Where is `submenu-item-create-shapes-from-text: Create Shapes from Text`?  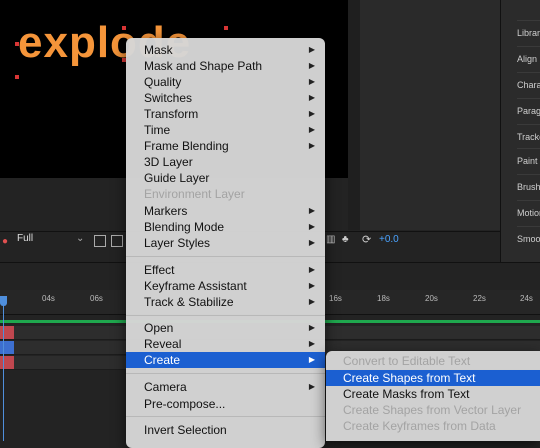 submenu-item-create-shapes-from-text: Create Shapes from Text is located at coordinates (433, 378).